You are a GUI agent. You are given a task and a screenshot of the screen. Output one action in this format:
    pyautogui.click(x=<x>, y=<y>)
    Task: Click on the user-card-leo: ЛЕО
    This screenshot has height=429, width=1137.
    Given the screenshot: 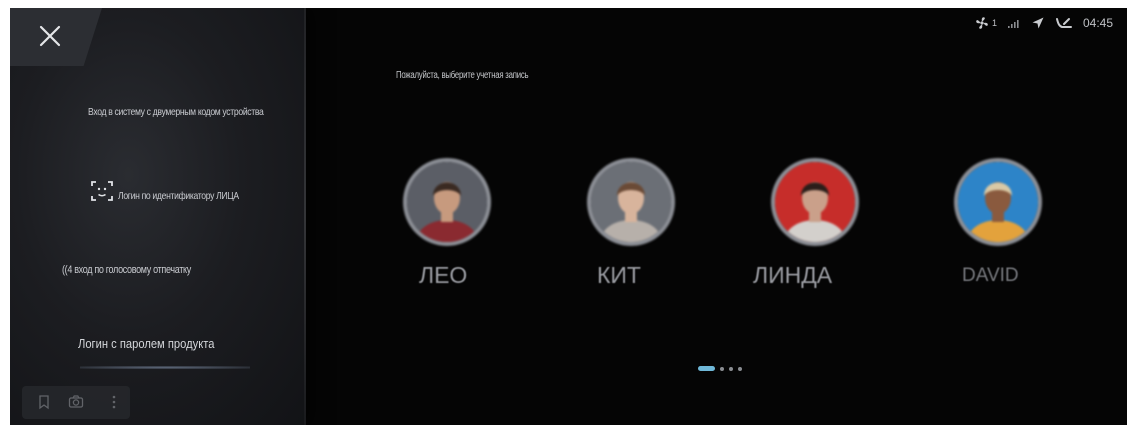 What is the action you would take?
    pyautogui.click(x=472, y=228)
    